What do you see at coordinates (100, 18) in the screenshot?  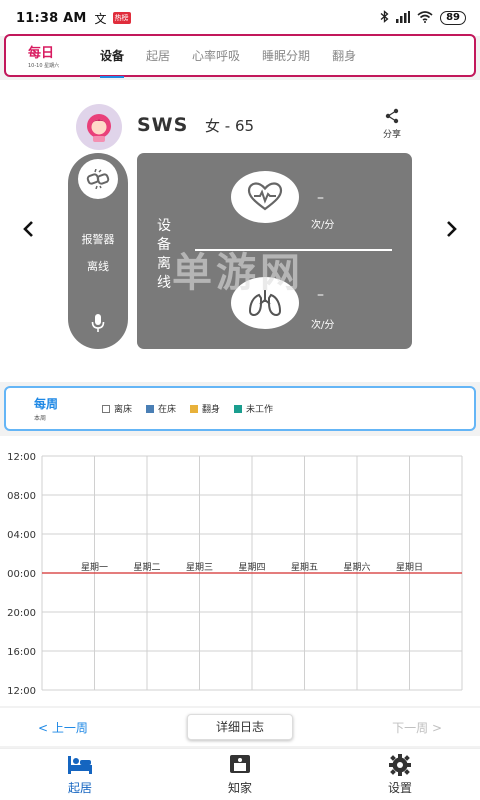 I see `ime-icon: 文` at bounding box center [100, 18].